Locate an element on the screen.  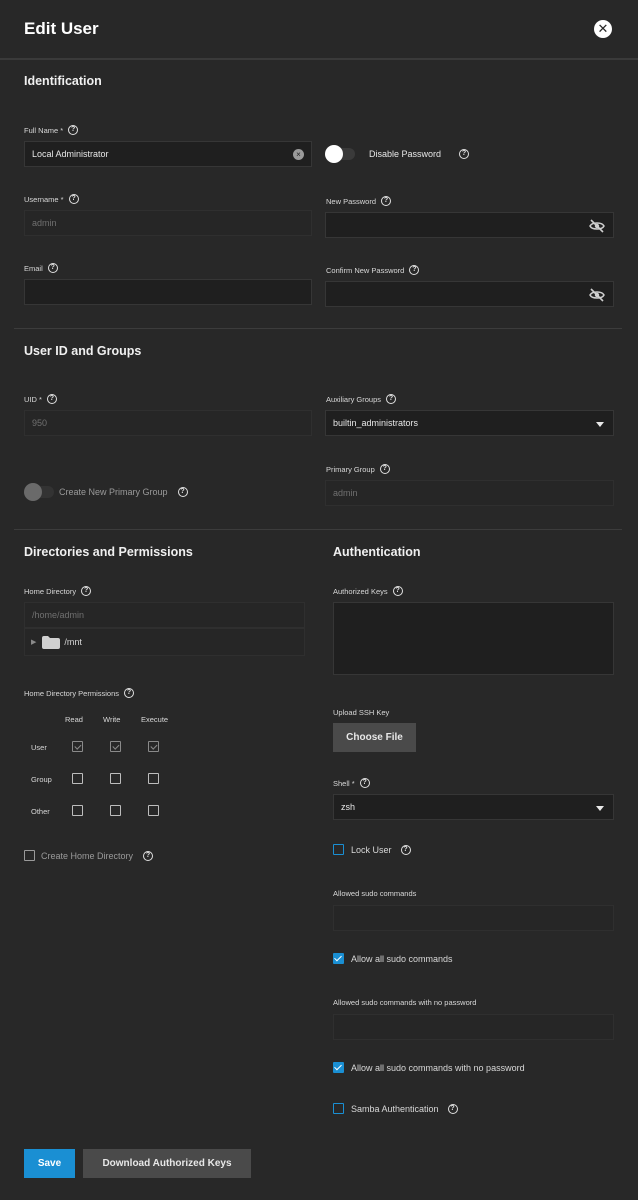
email-input is located at coordinates (168, 292).